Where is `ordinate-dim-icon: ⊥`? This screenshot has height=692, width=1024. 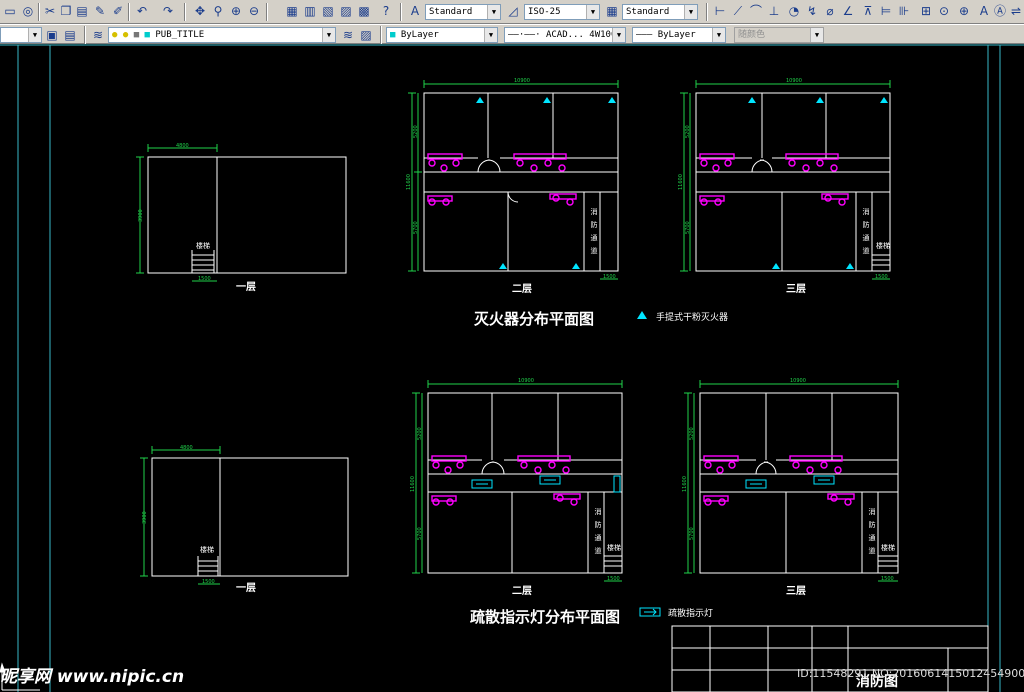
ordinate-dim-icon: ⊥ is located at coordinates (774, 11).